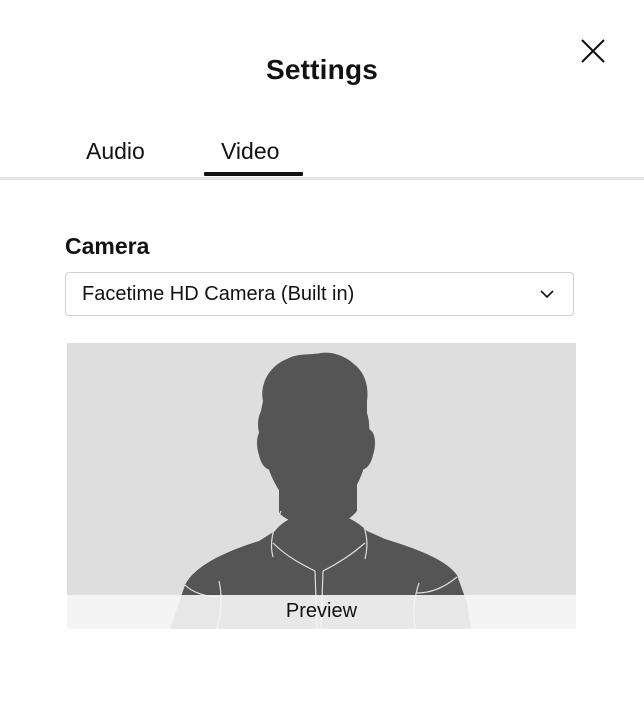 This screenshot has width=644, height=724. I want to click on preview-caption-bar: Preview, so click(321, 612).